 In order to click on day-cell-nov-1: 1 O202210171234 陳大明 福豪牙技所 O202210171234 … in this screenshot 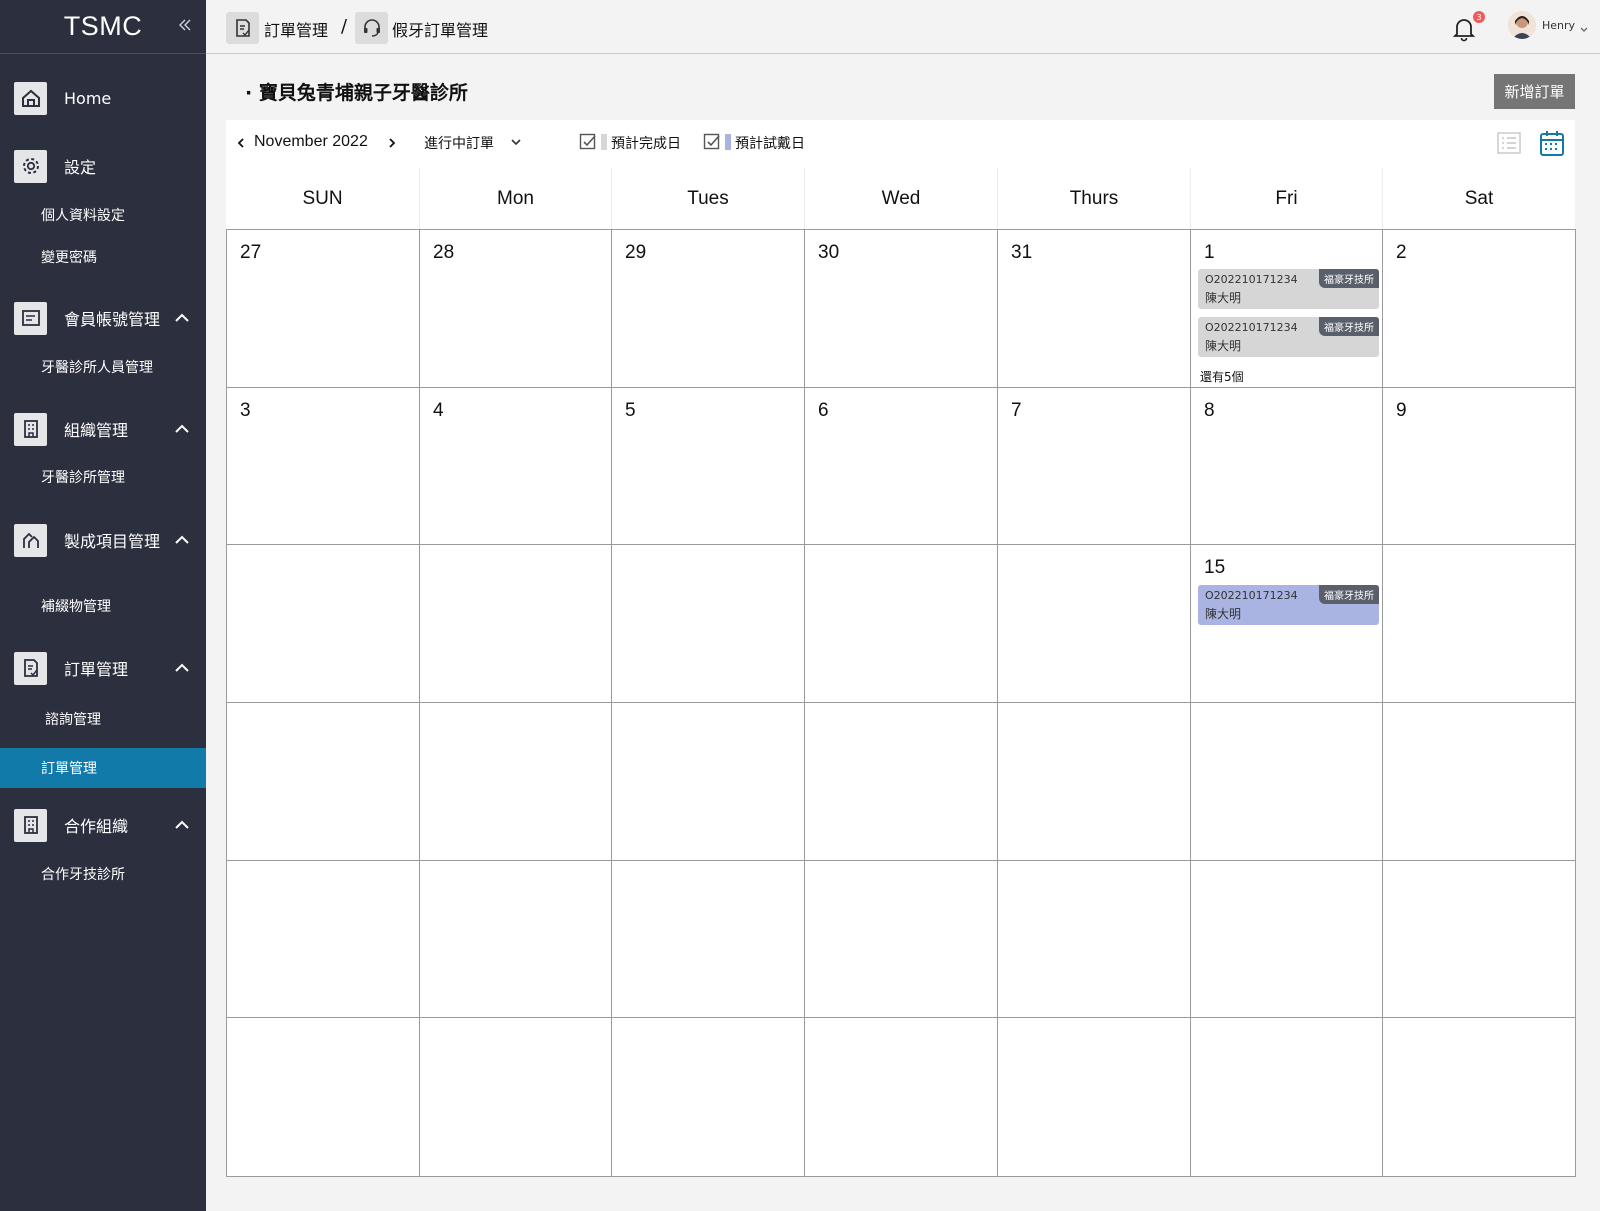, I will do `click(1287, 309)`.